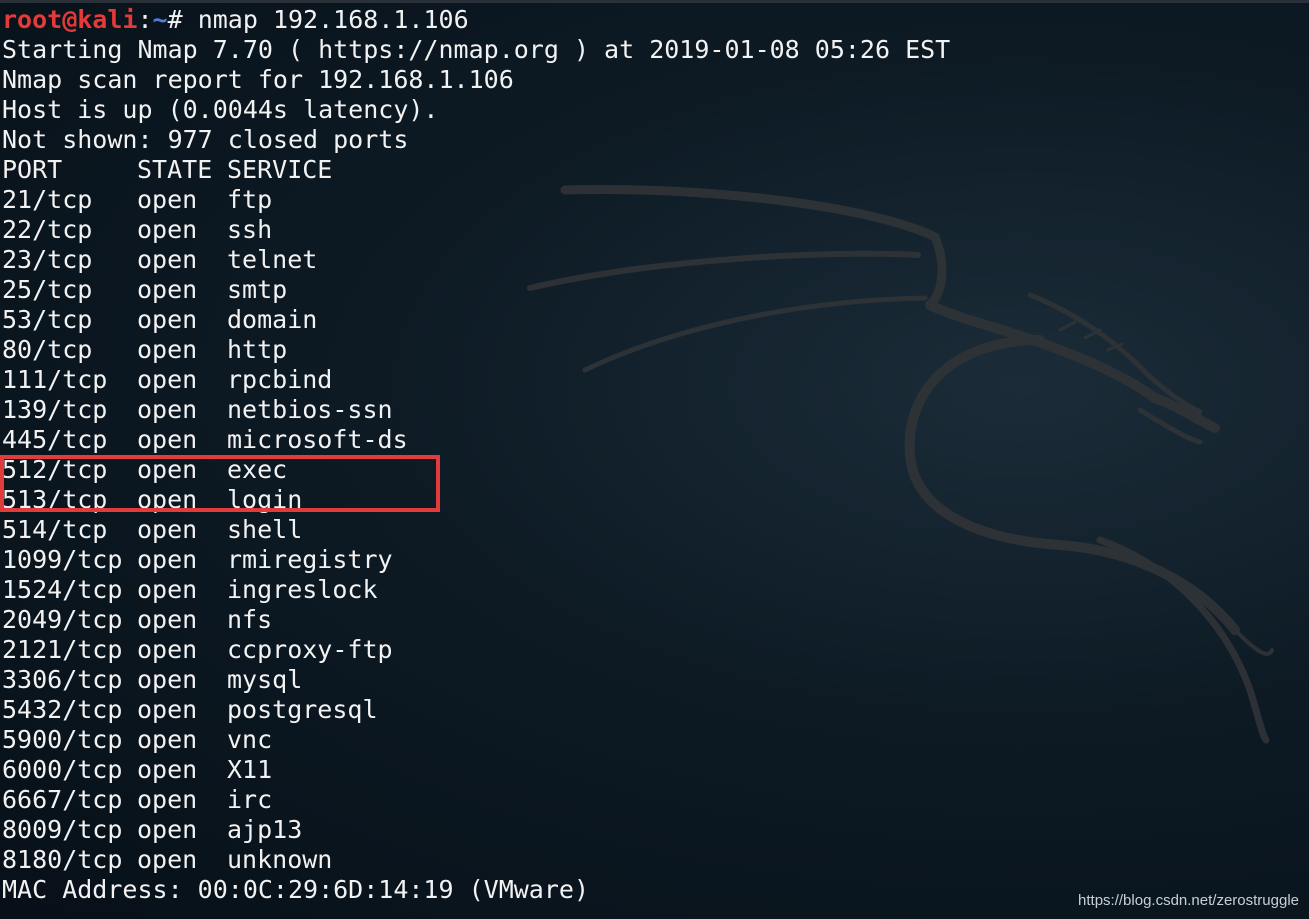  What do you see at coordinates (175, 169) in the screenshot?
I see `header-state: STATE` at bounding box center [175, 169].